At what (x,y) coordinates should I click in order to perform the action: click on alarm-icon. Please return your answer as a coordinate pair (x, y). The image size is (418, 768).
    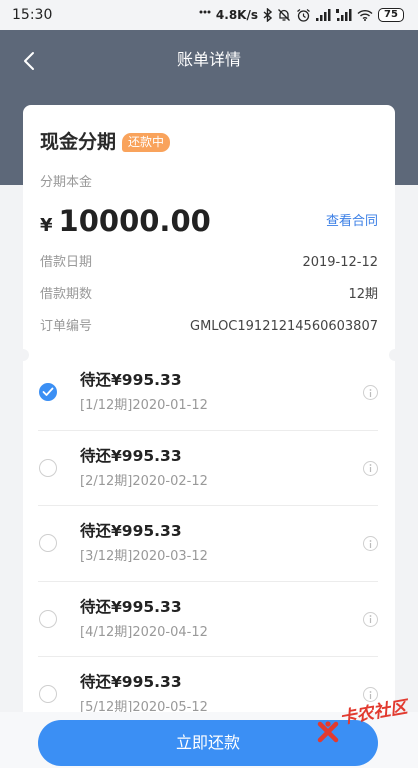
    Looking at the image, I should click on (303, 15).